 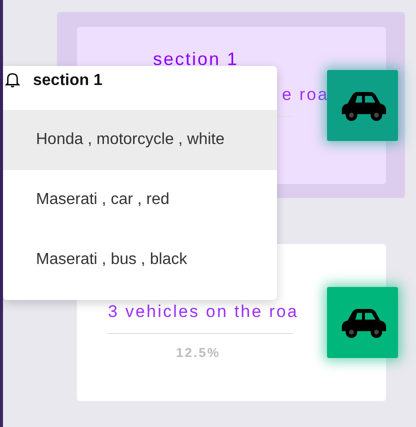 I want to click on card-title: section 1, so click(x=196, y=59).